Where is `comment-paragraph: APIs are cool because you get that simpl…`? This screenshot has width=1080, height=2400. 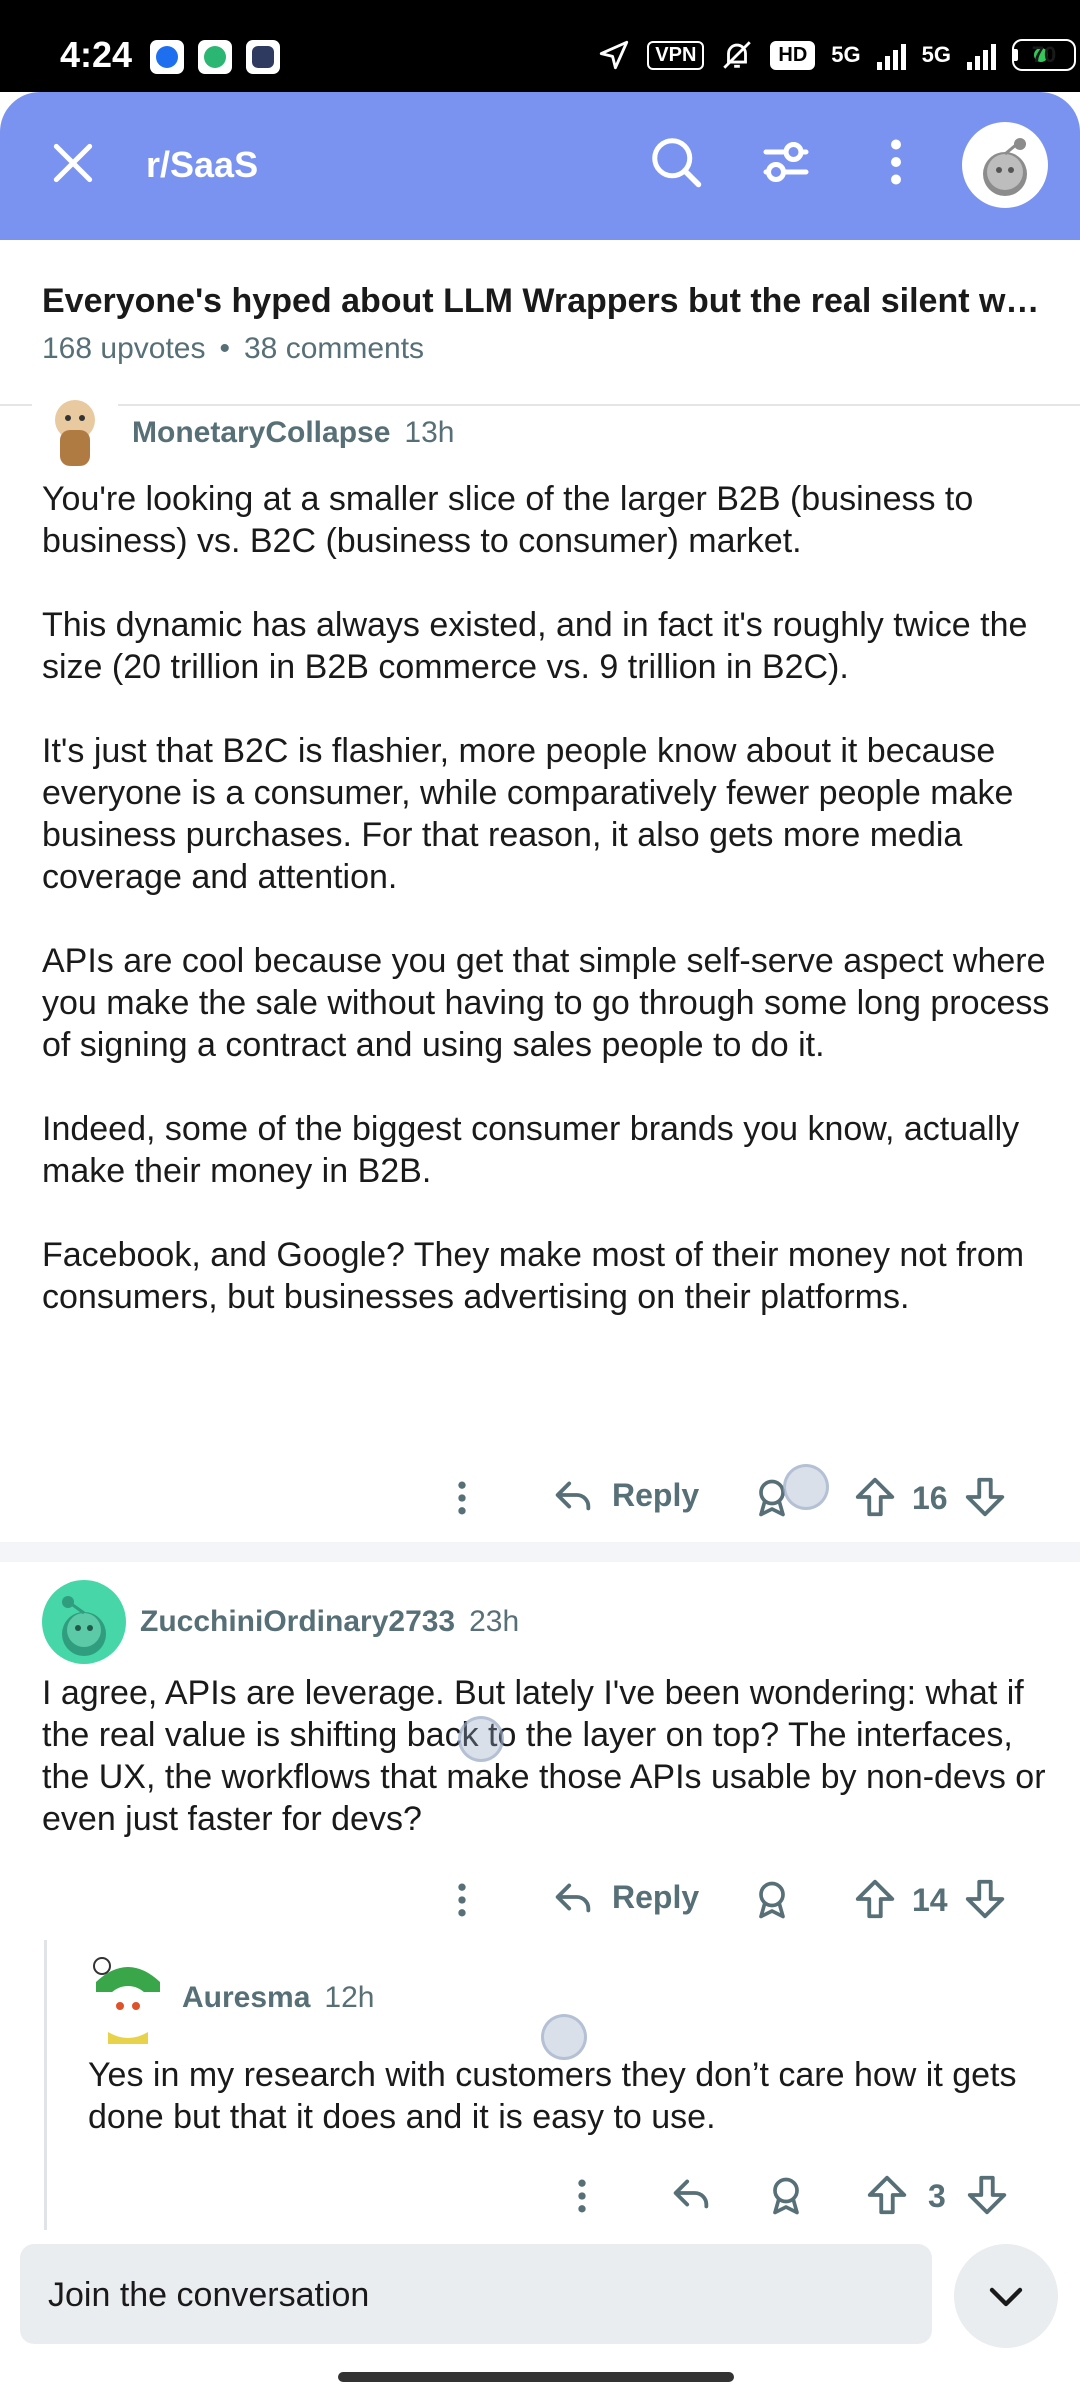
comment-paragraph: APIs are cool because you get that simpl… is located at coordinates (546, 1003).